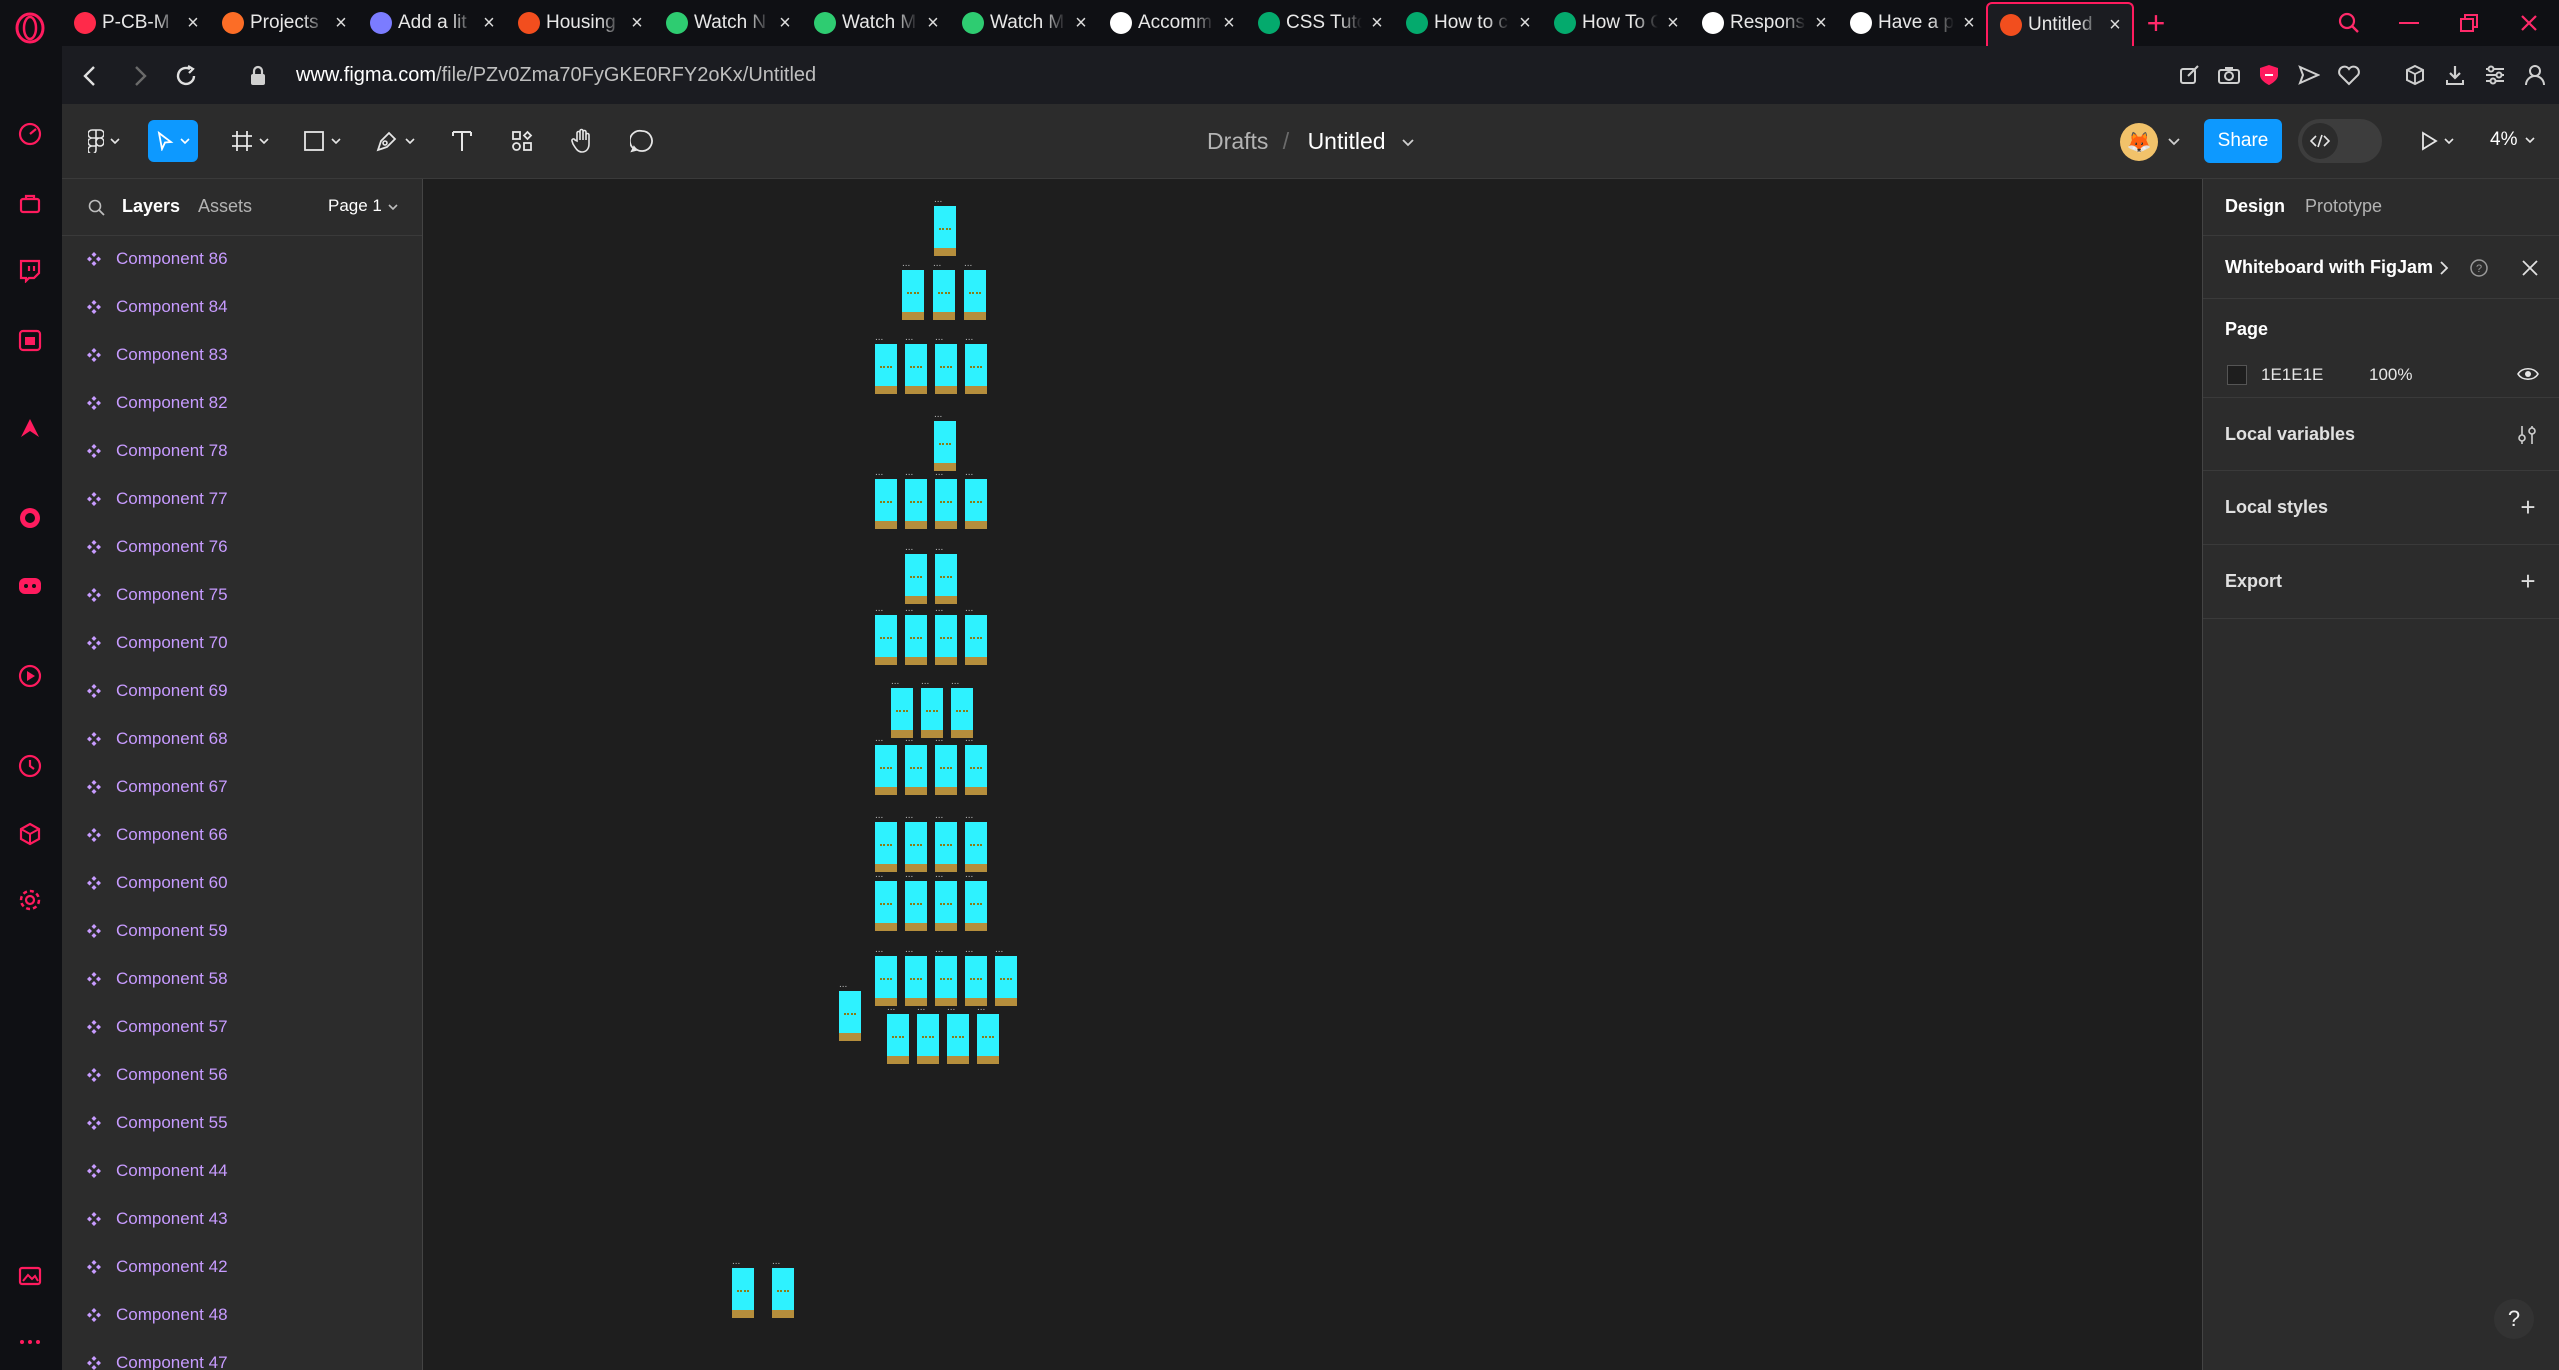 The width and height of the screenshot is (2559, 1370). Describe the element at coordinates (2528, 581) in the screenshot. I see `add-export-plus-icon: +` at that location.